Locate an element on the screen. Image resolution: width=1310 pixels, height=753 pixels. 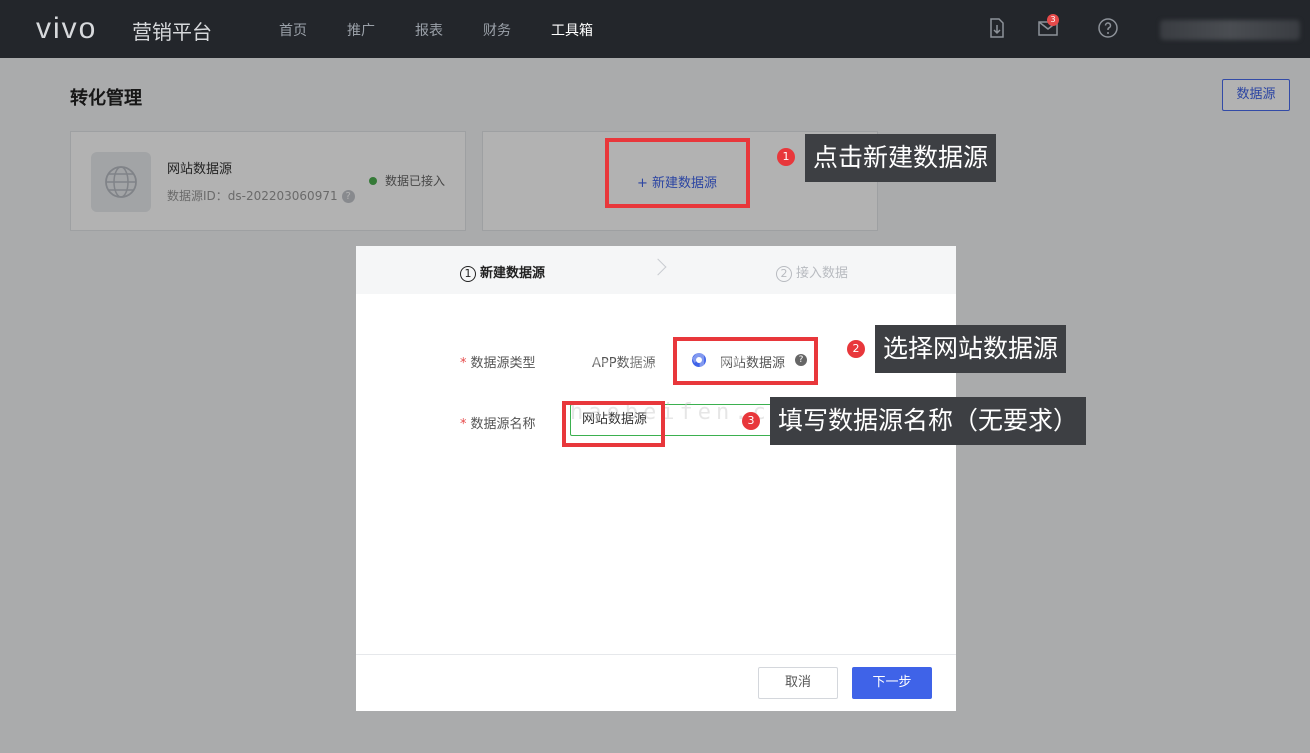
highlight-website-radio is located at coordinates (745, 361).